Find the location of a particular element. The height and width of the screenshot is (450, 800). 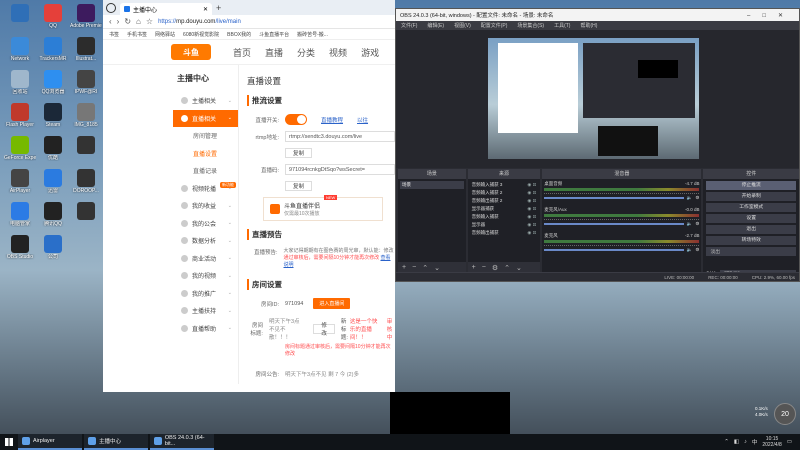

tray-arrow-icon: ⌃ is located at coordinates (726, 442).